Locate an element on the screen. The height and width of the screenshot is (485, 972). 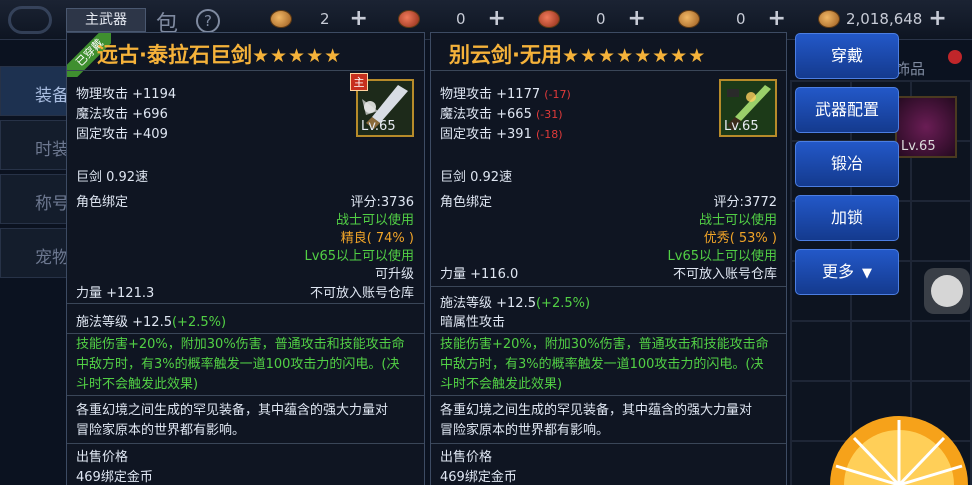
main-weapon-tab: 主武器 is located at coordinates (106, 20).